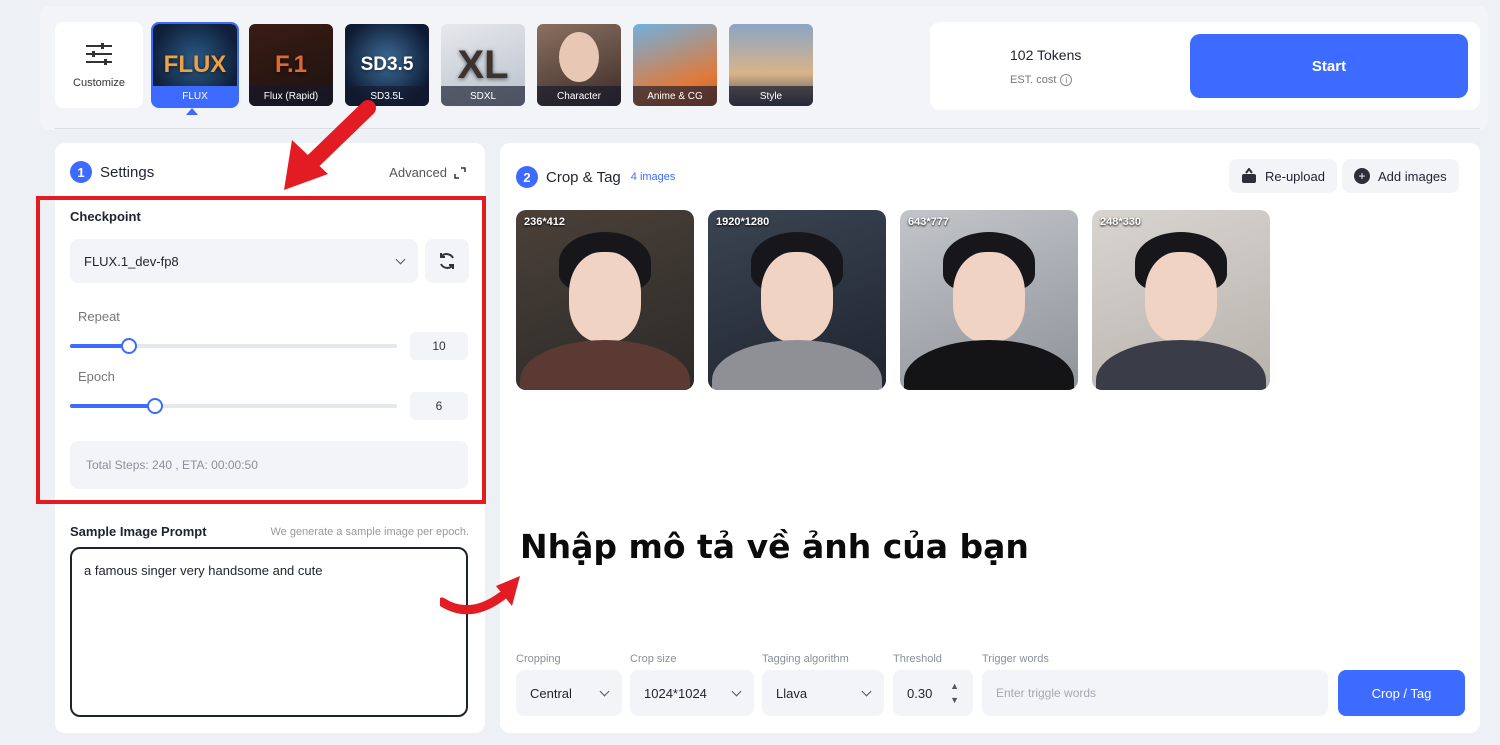 The height and width of the screenshot is (745, 1500). I want to click on crop-size-select: 1024*1024, so click(692, 693).